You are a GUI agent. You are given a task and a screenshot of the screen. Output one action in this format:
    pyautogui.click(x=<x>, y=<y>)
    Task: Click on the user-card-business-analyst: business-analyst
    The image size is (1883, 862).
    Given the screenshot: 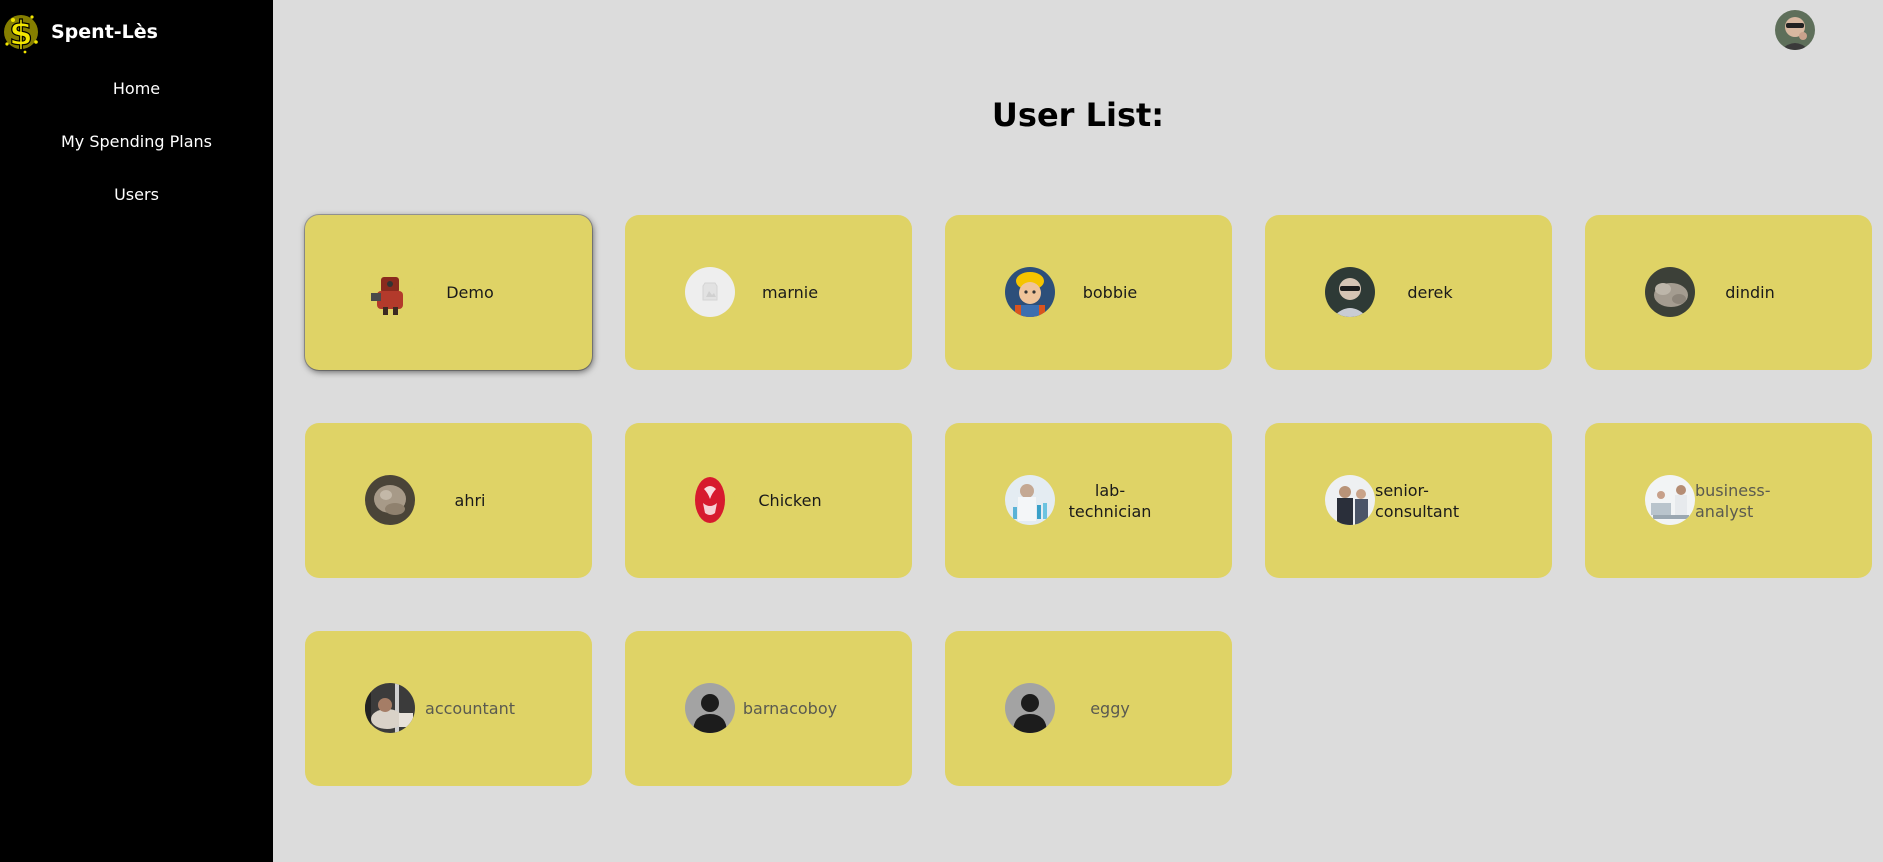 What is the action you would take?
    pyautogui.click(x=1728, y=500)
    